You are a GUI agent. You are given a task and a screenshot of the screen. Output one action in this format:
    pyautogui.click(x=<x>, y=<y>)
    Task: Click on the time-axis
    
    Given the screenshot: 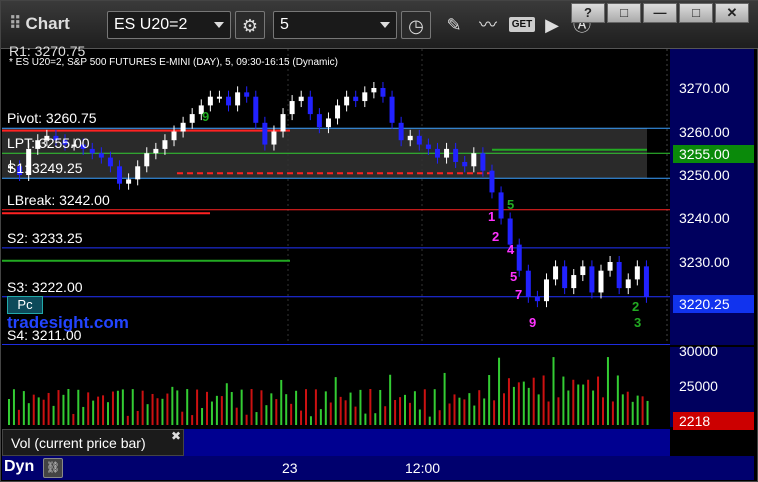 What is the action you would take?
    pyautogui.click(x=378, y=468)
    